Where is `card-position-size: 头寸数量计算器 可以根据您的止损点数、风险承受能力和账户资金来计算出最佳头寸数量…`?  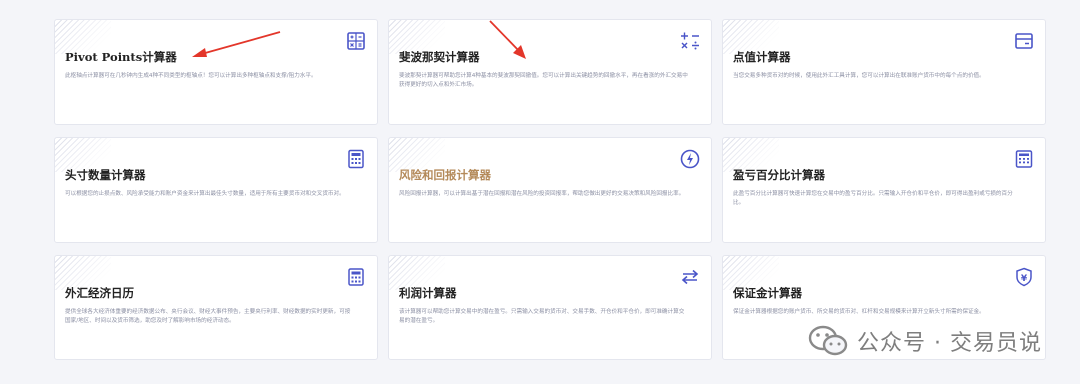
card-position-size: 头寸数量计算器 可以根据您的止损点数、风险承受能力和账户资金来计算出最佳头寸数量… is located at coordinates (216, 190).